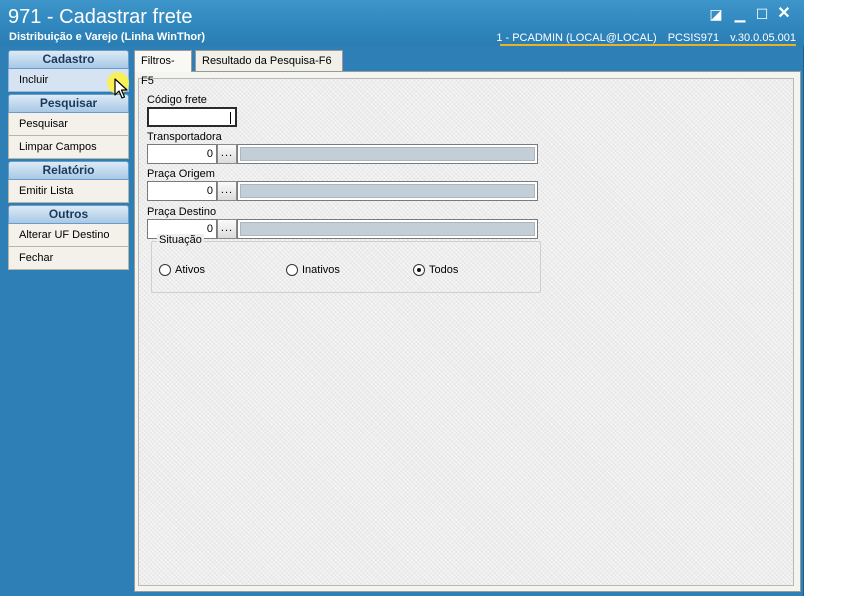 The height and width of the screenshot is (596, 854). I want to click on limpar-campos-button: Limpar Campos, so click(68, 147).